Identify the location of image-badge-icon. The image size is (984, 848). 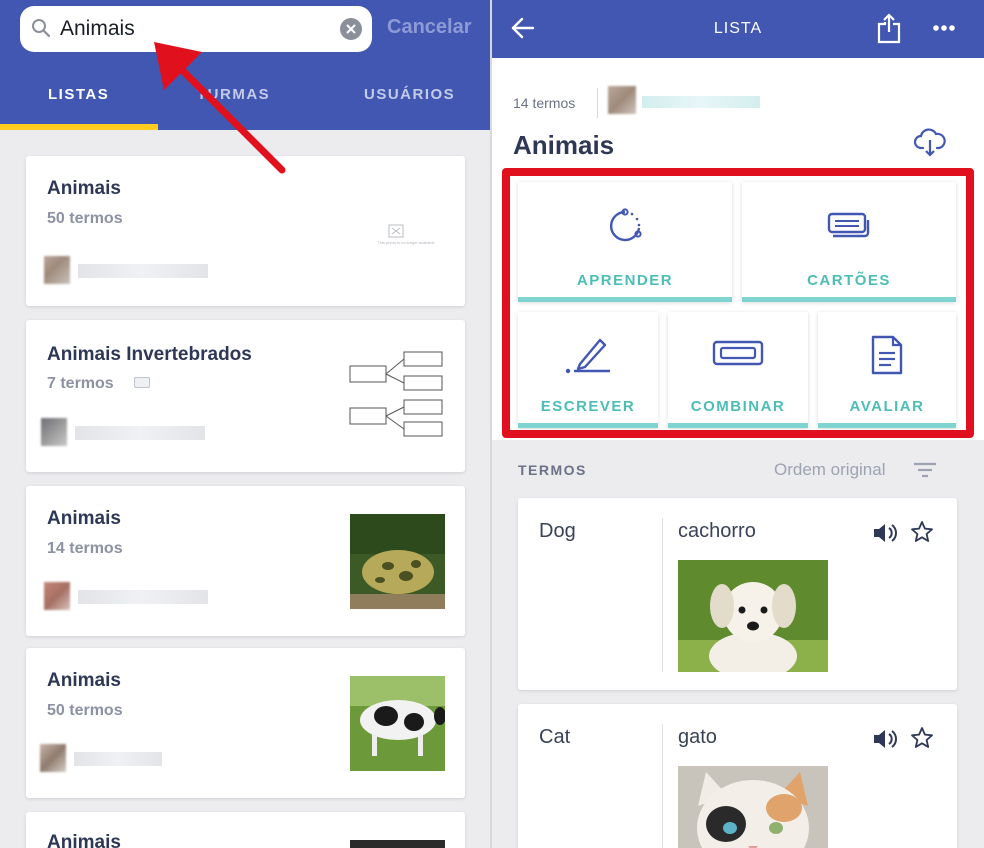
(142, 382).